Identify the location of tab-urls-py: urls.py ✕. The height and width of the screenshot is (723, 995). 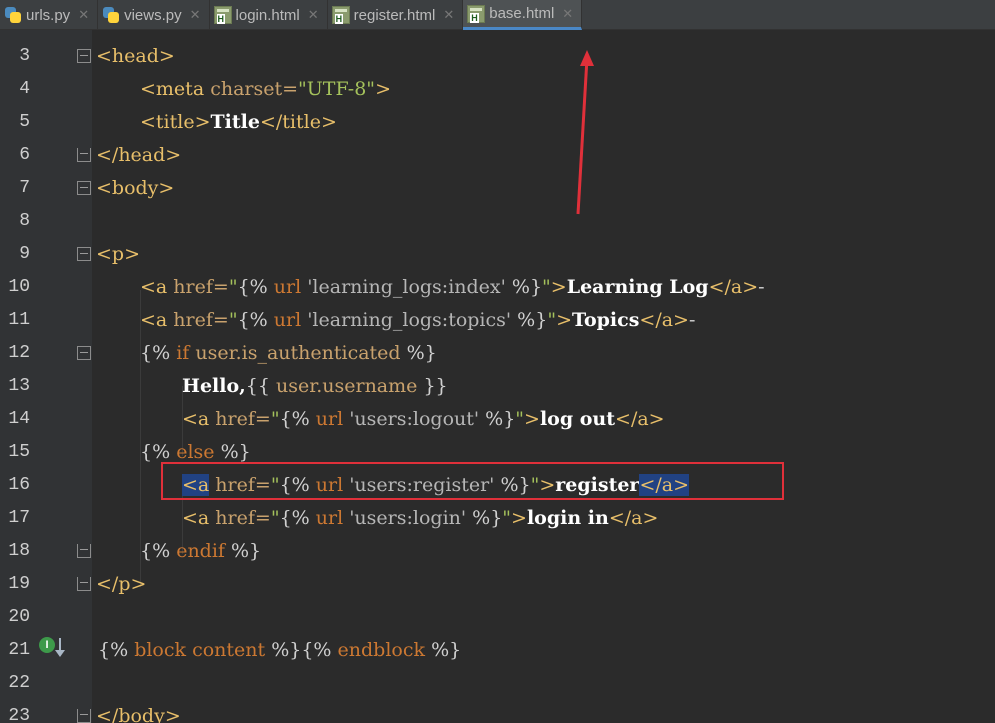
(49, 15).